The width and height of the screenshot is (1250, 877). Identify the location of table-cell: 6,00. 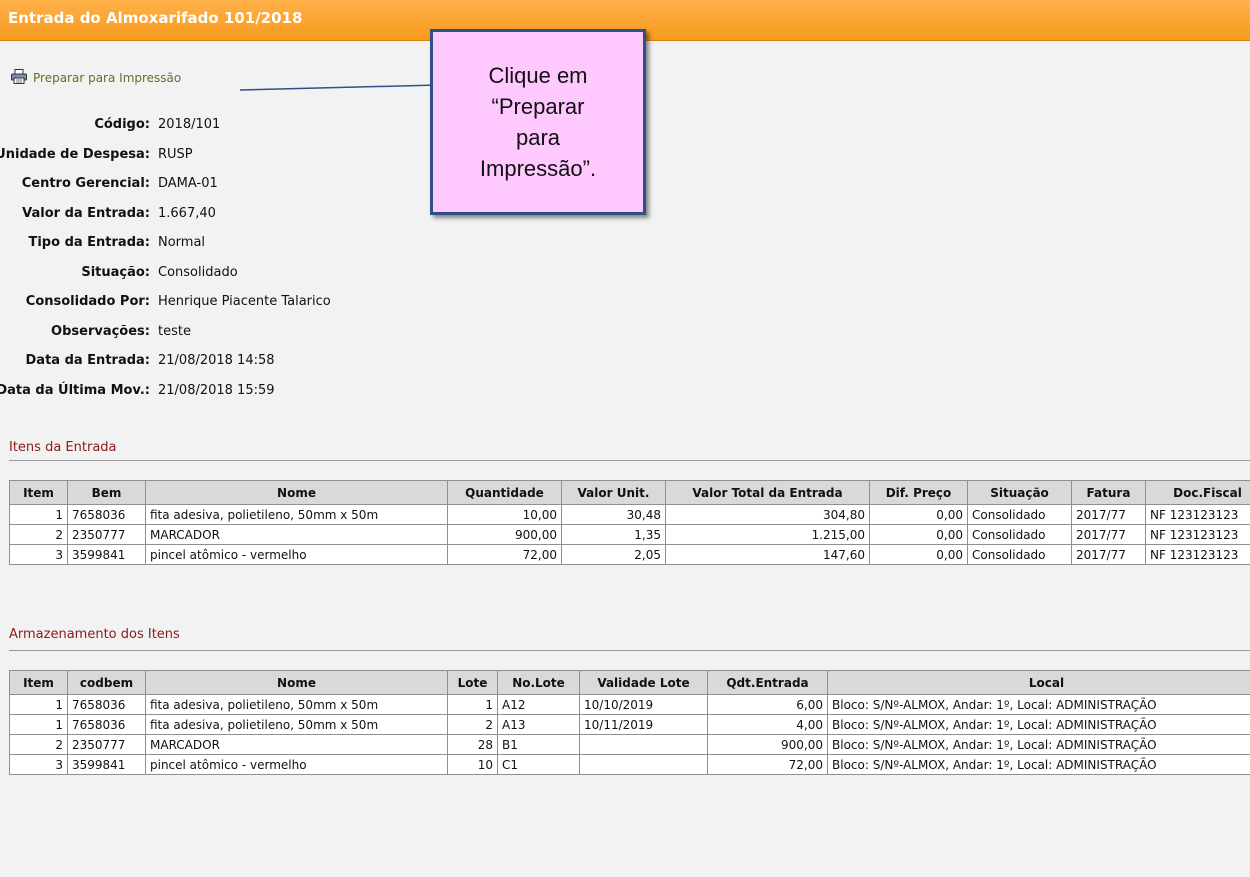
(767, 704).